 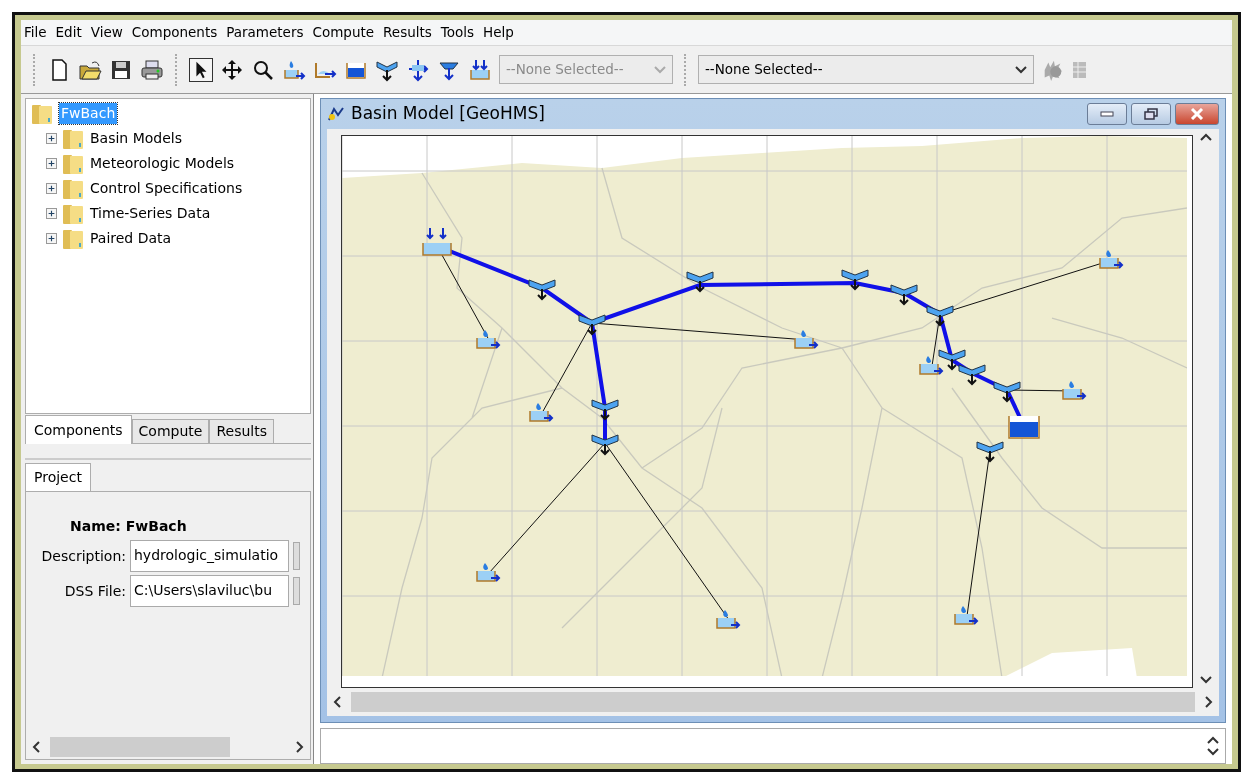 I want to click on tab: Results, so click(x=241, y=431).